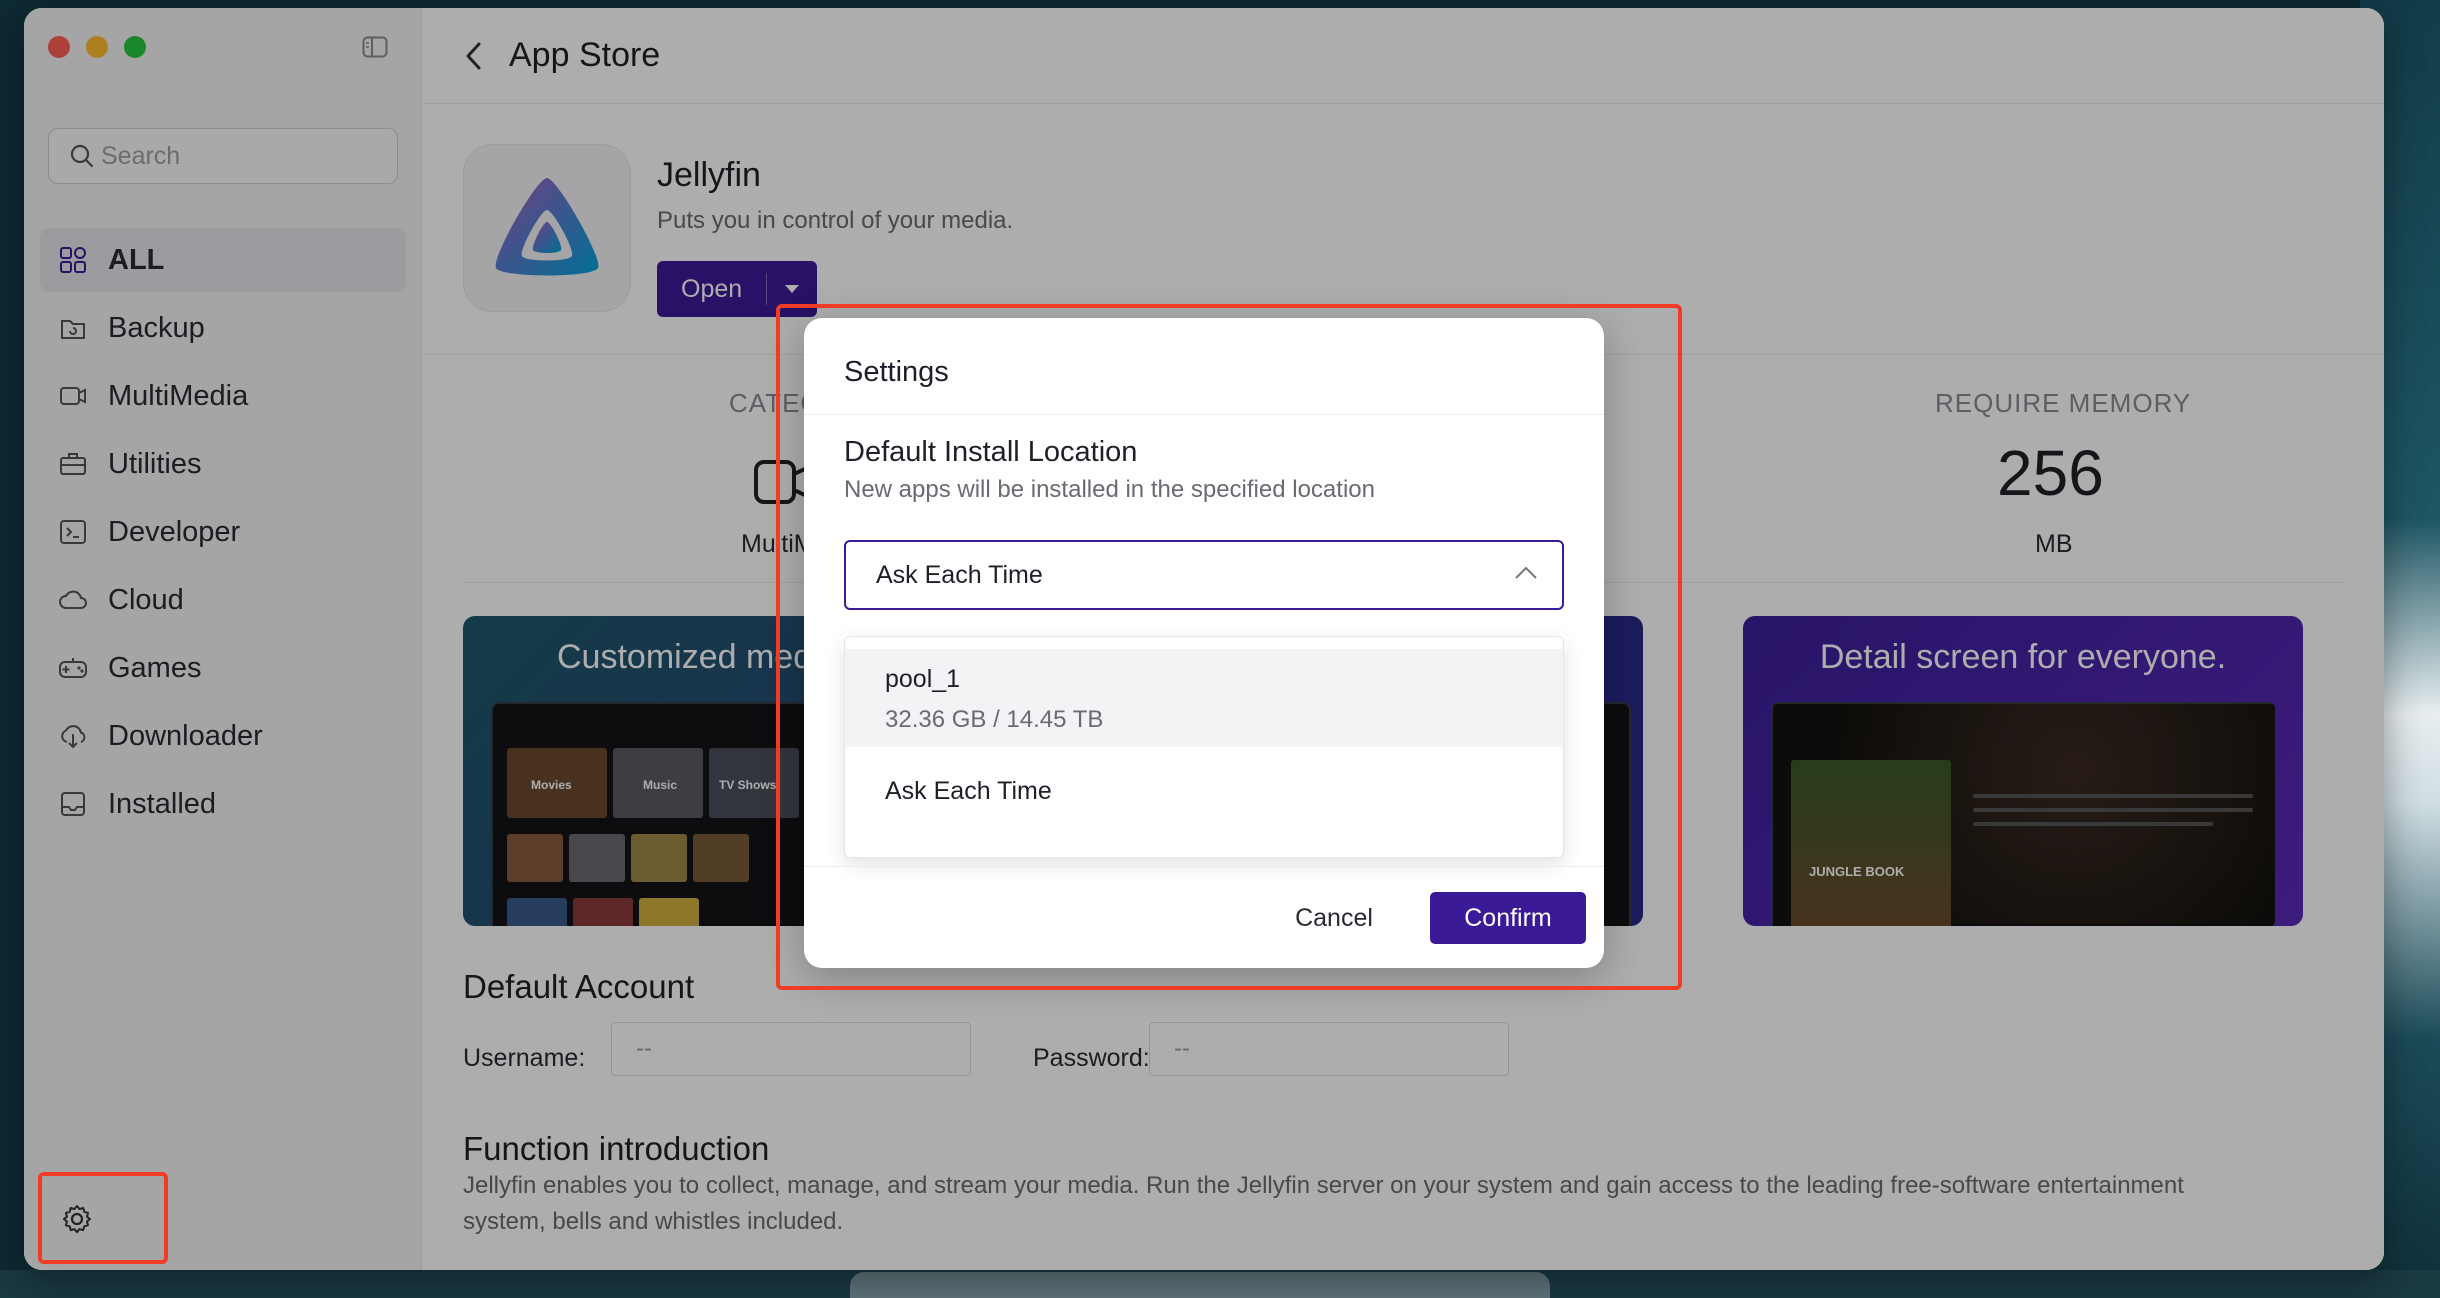 The image size is (2440, 1298). What do you see at coordinates (103, 1218) in the screenshot?
I see `gear-highlight-box` at bounding box center [103, 1218].